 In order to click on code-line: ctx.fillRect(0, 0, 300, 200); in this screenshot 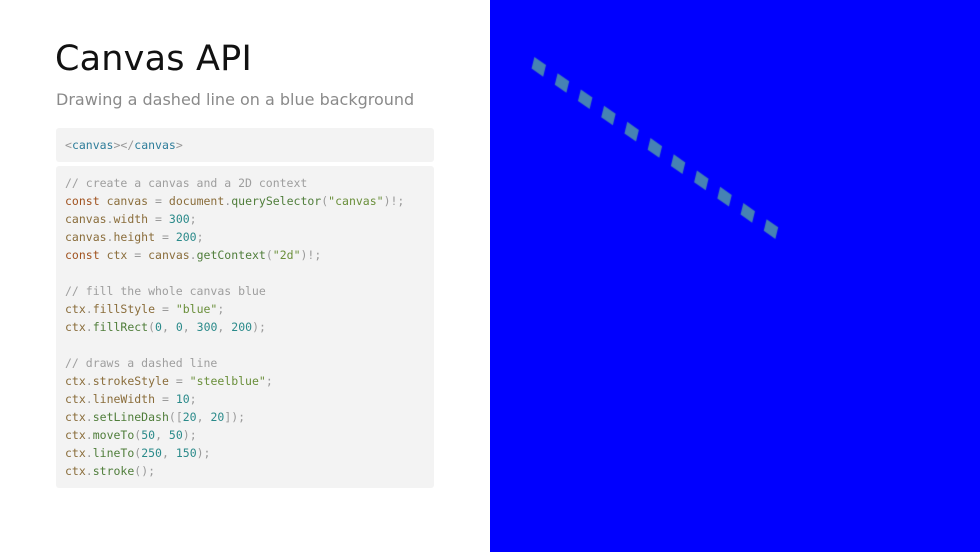, I will do `click(165, 327)`.